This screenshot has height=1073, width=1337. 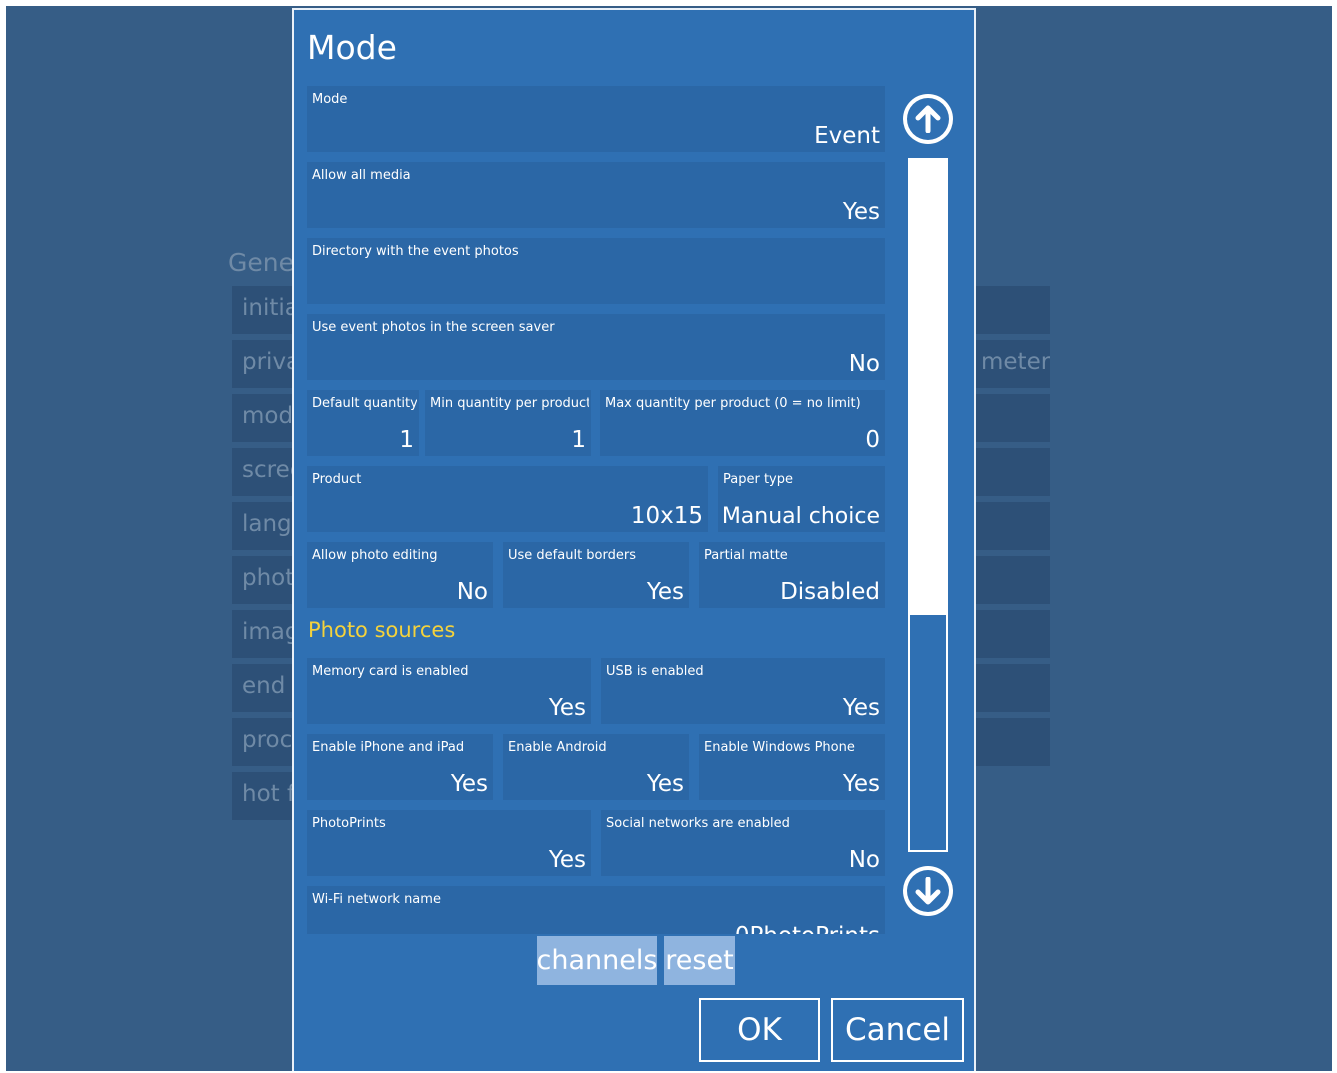 I want to click on field-label: Product, so click(x=337, y=479).